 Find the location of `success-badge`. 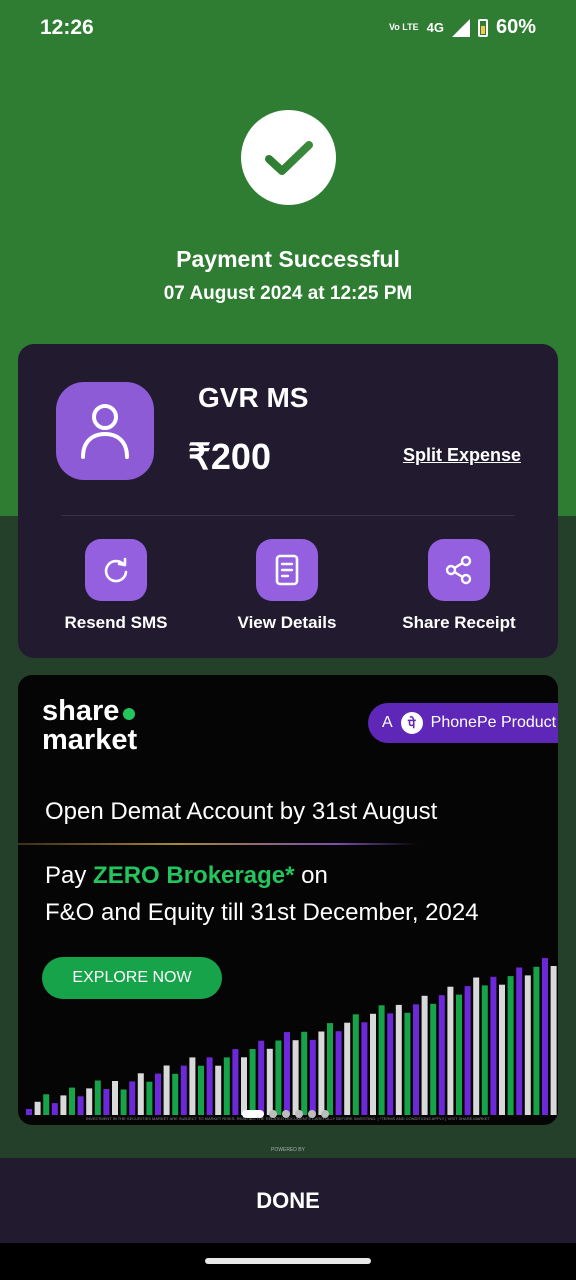

success-badge is located at coordinates (288, 157).